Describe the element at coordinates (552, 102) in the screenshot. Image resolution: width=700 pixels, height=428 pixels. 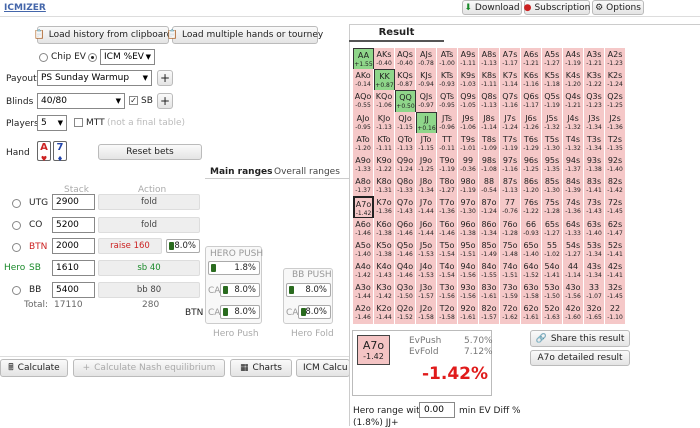
I see `hand-cell: Q5s -1.19` at that location.